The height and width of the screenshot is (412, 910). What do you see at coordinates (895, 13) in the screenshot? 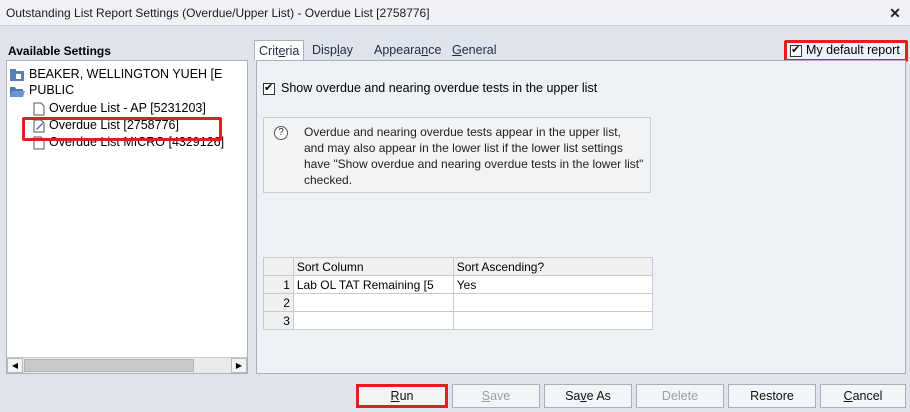
I see `close-icon: ✕` at bounding box center [895, 13].